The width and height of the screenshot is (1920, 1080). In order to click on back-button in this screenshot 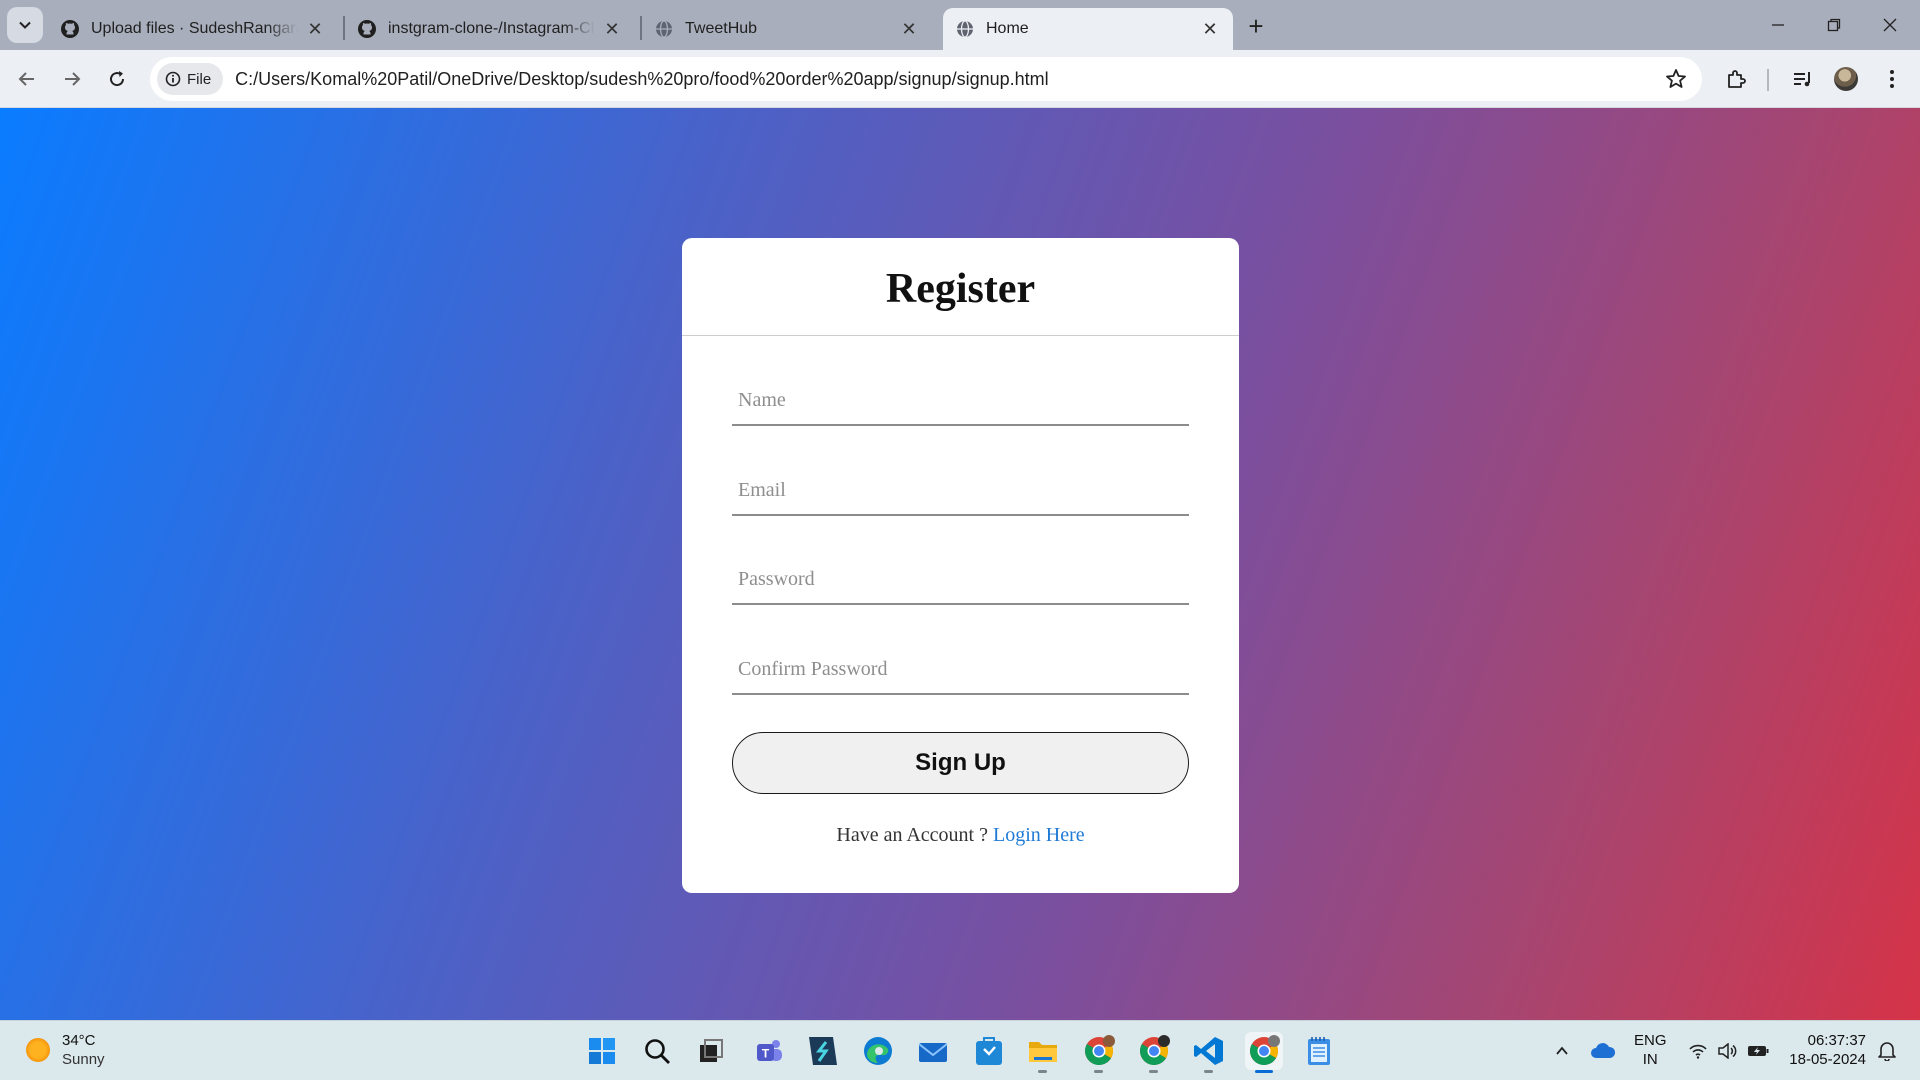, I will do `click(27, 79)`.